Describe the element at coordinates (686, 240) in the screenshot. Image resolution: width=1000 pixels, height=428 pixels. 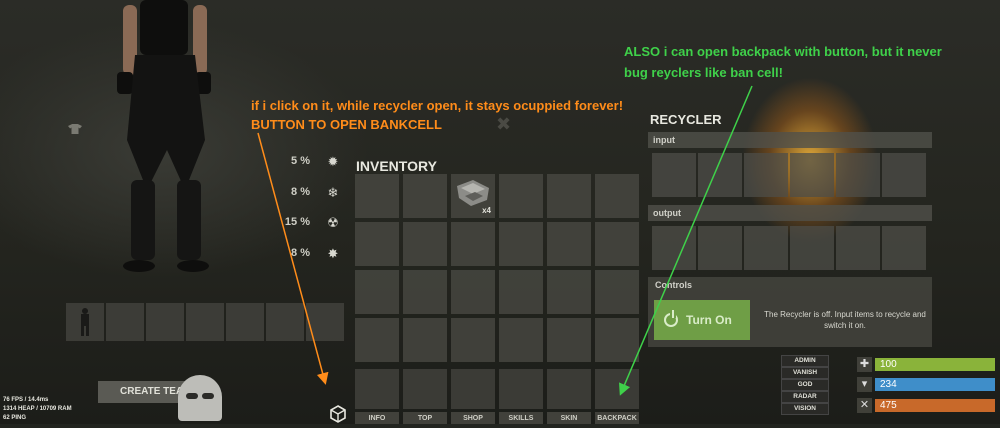
I see `green-arrow` at that location.